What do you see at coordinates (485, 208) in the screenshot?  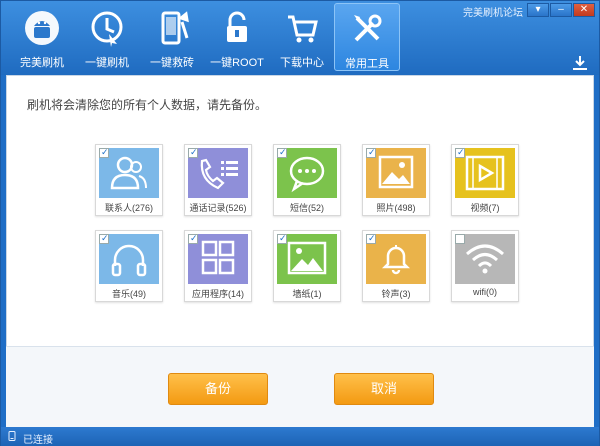 I see `item-label: 视频(7)` at bounding box center [485, 208].